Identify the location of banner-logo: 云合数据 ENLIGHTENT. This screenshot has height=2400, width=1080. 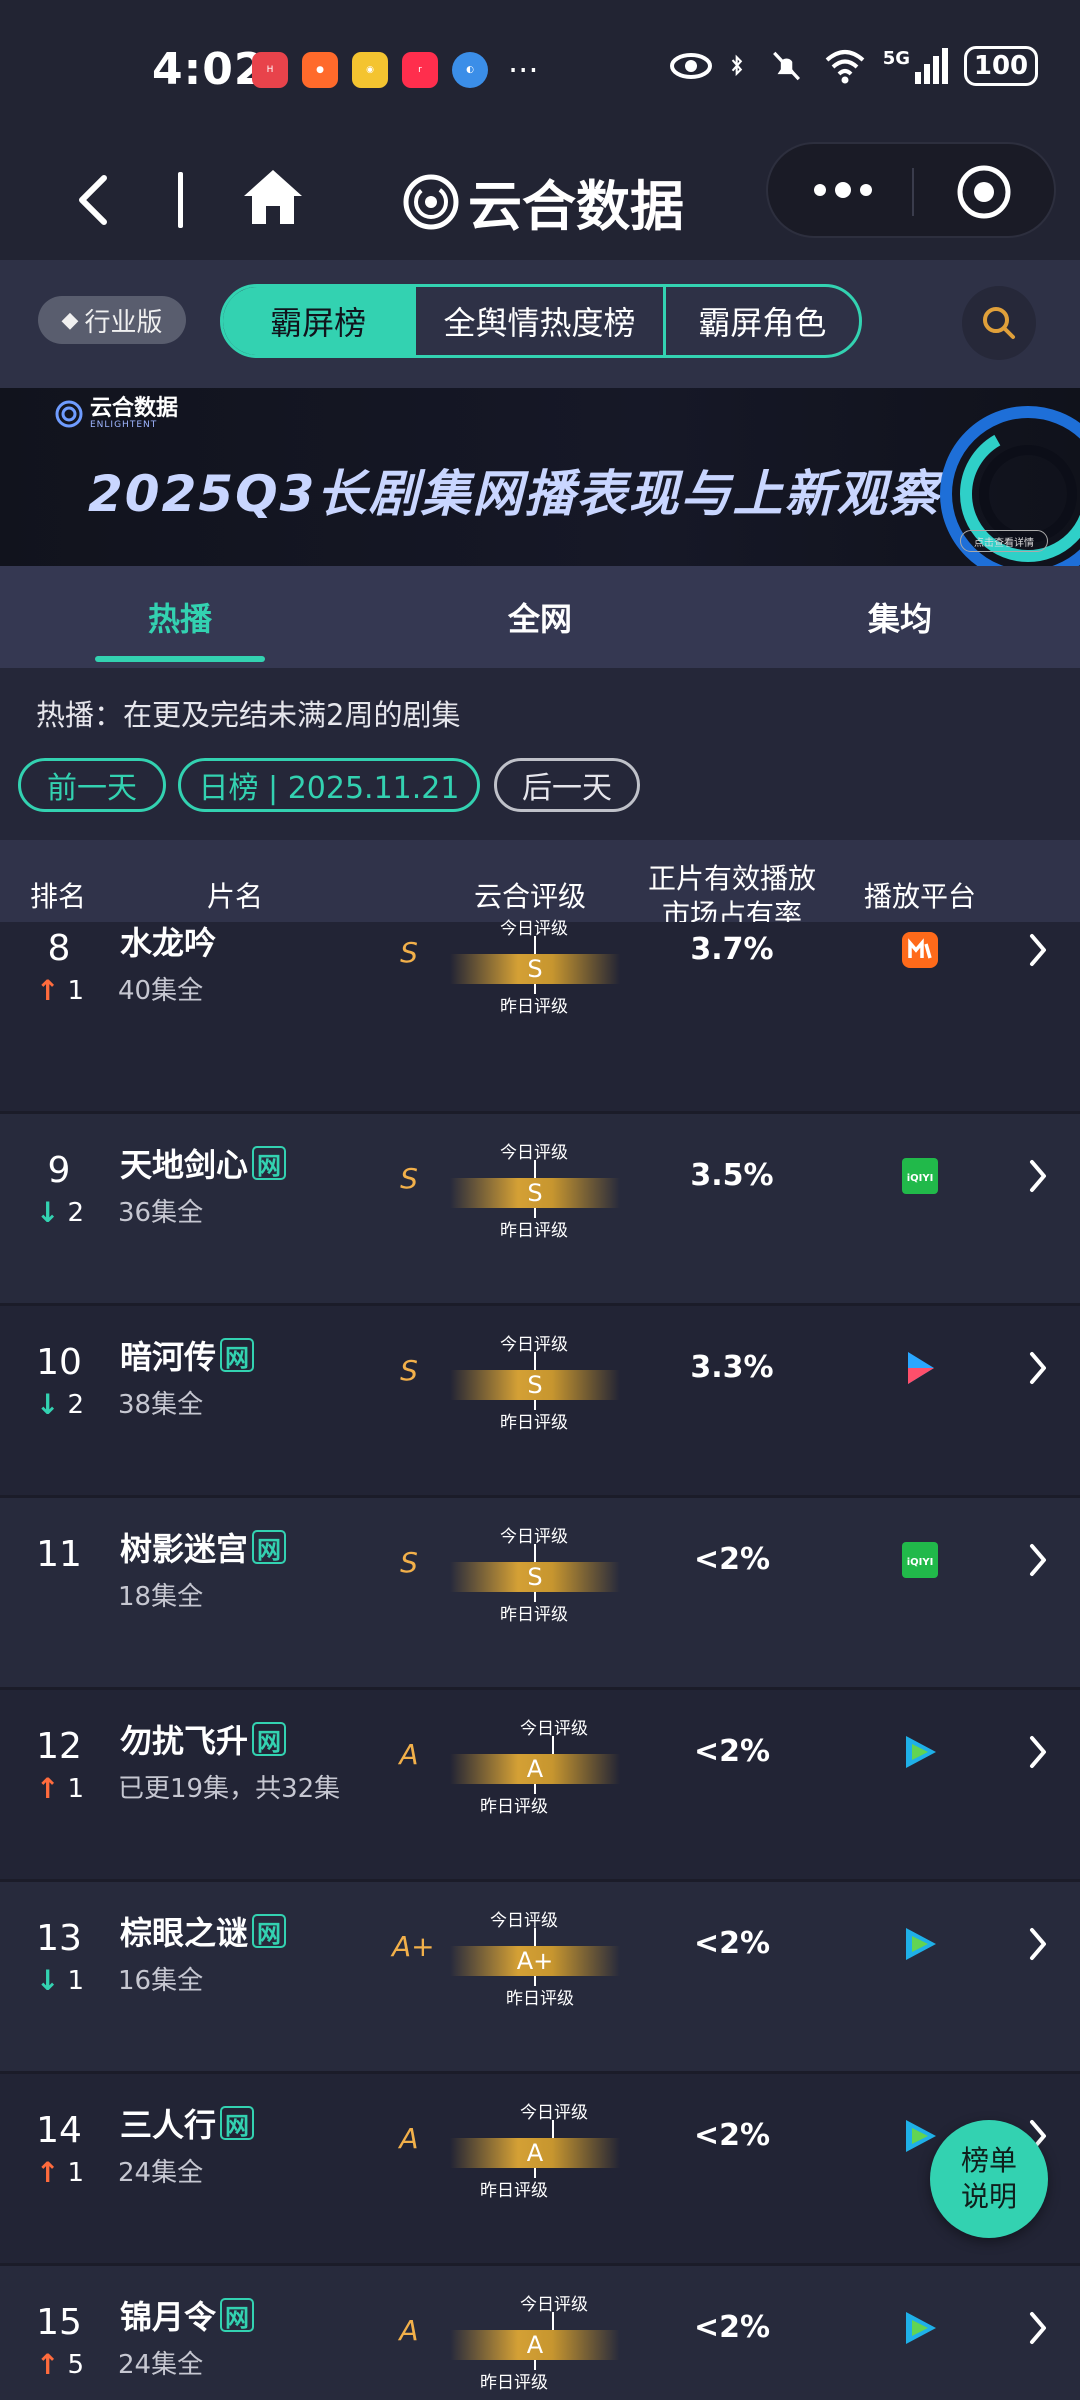
(116, 414).